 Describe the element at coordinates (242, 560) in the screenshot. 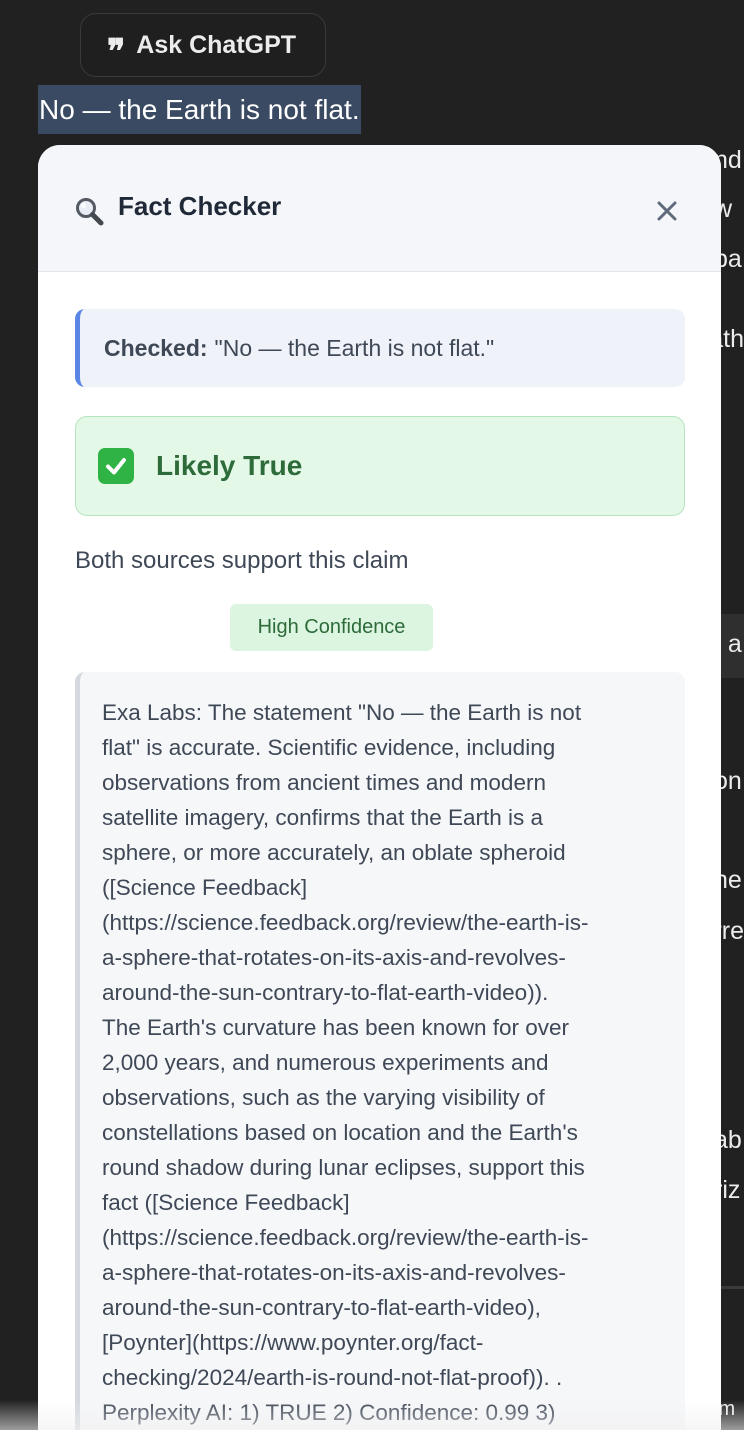

I see `verdict-summary: Both sources support this claim` at that location.